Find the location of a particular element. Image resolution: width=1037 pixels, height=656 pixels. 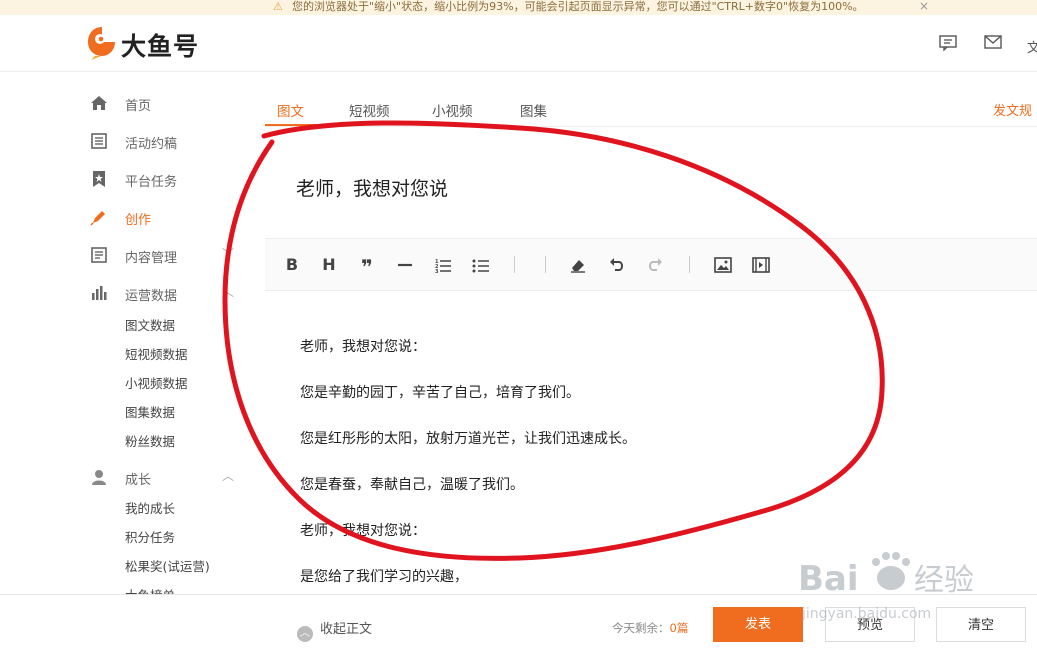

pen-icon is located at coordinates (97, 218).